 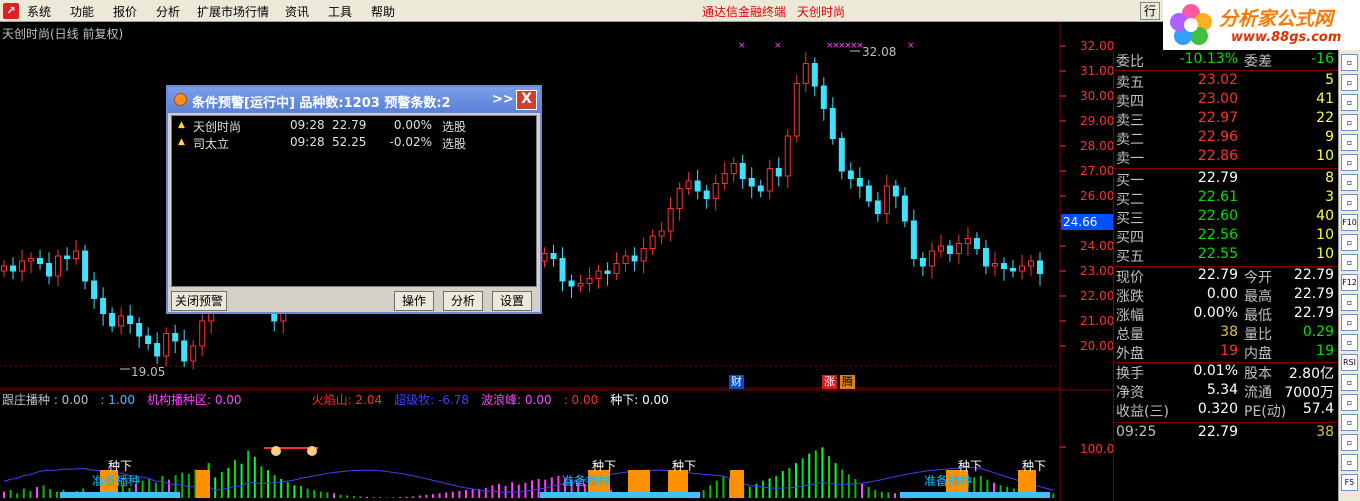 What do you see at coordinates (1227, 433) in the screenshot?
I see `quote-row: 09:25 22.79 38` at bounding box center [1227, 433].